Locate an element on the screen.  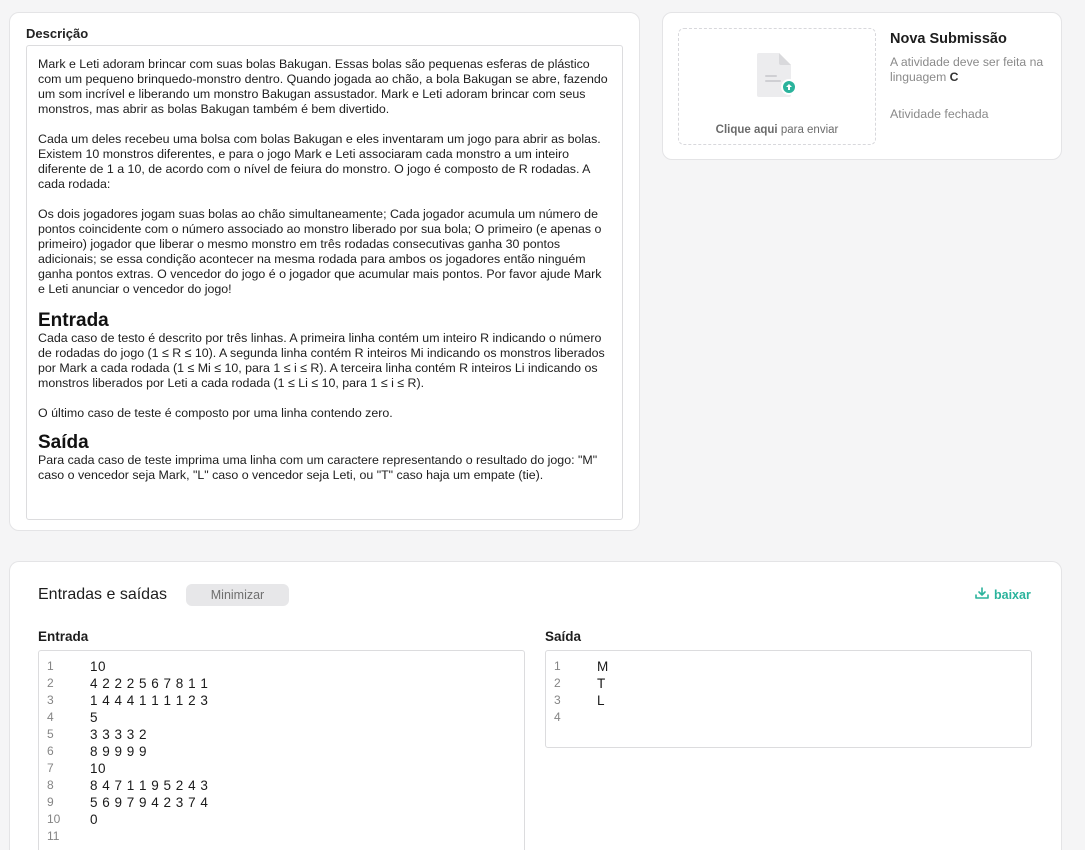
upload-dropzone: Clique aqui para enviar is located at coordinates (777, 86).